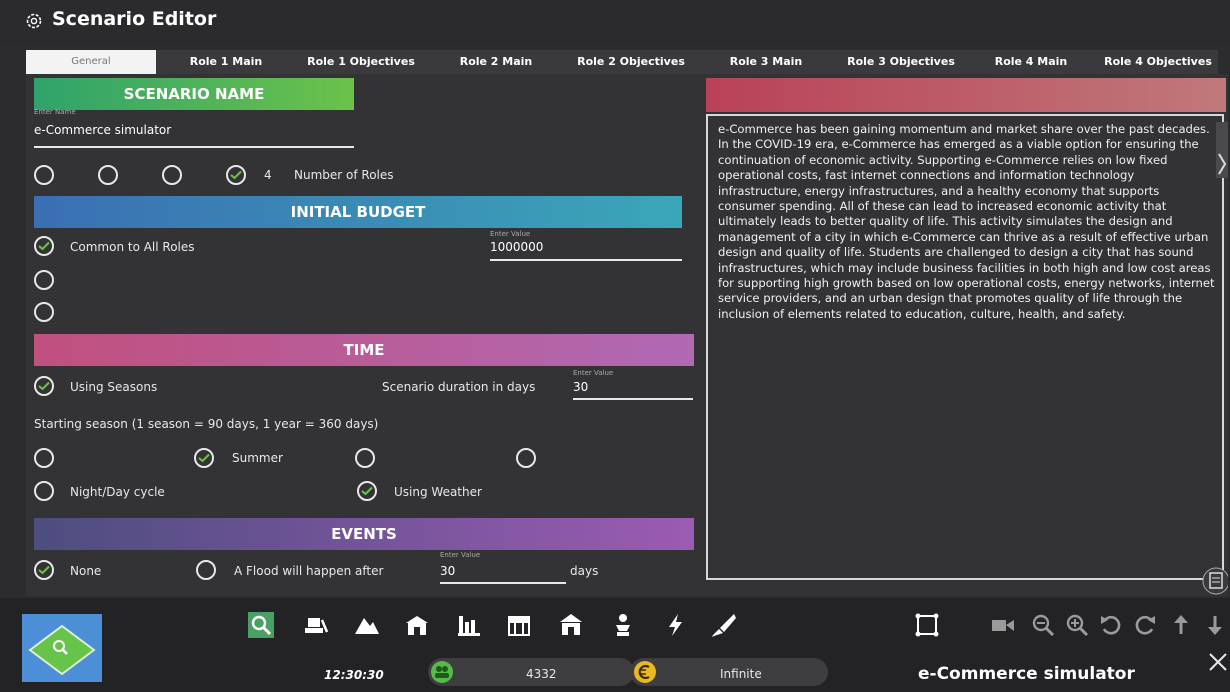 This screenshot has width=1230, height=692. I want to click on tab-role-2-objectives: Role 2 Objectives, so click(631, 62).